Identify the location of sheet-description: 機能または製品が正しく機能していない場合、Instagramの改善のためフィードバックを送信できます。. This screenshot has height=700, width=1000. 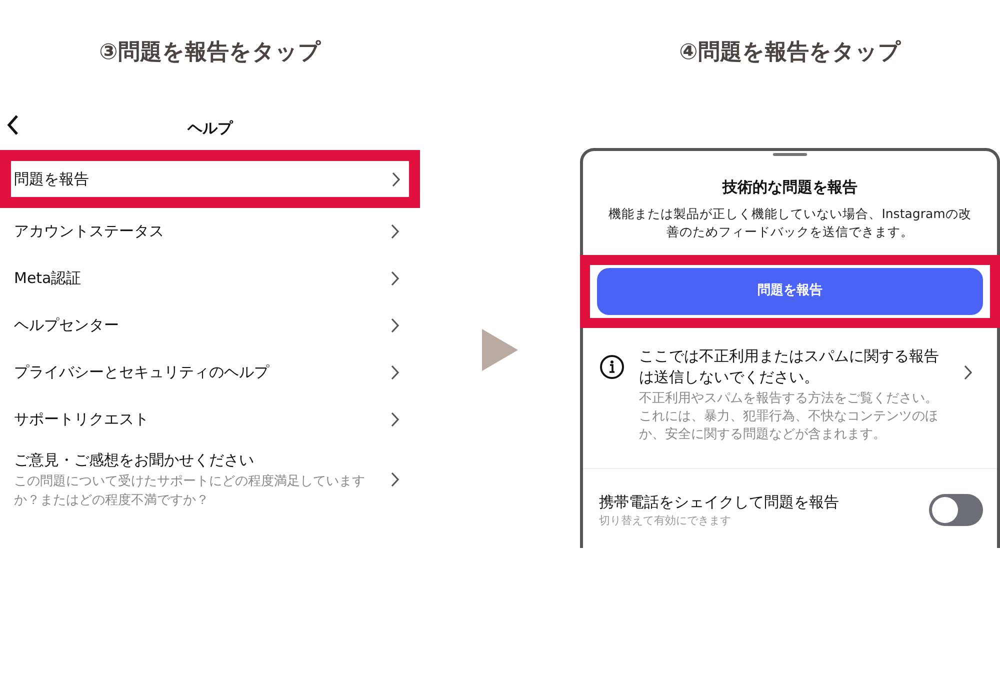
(790, 222).